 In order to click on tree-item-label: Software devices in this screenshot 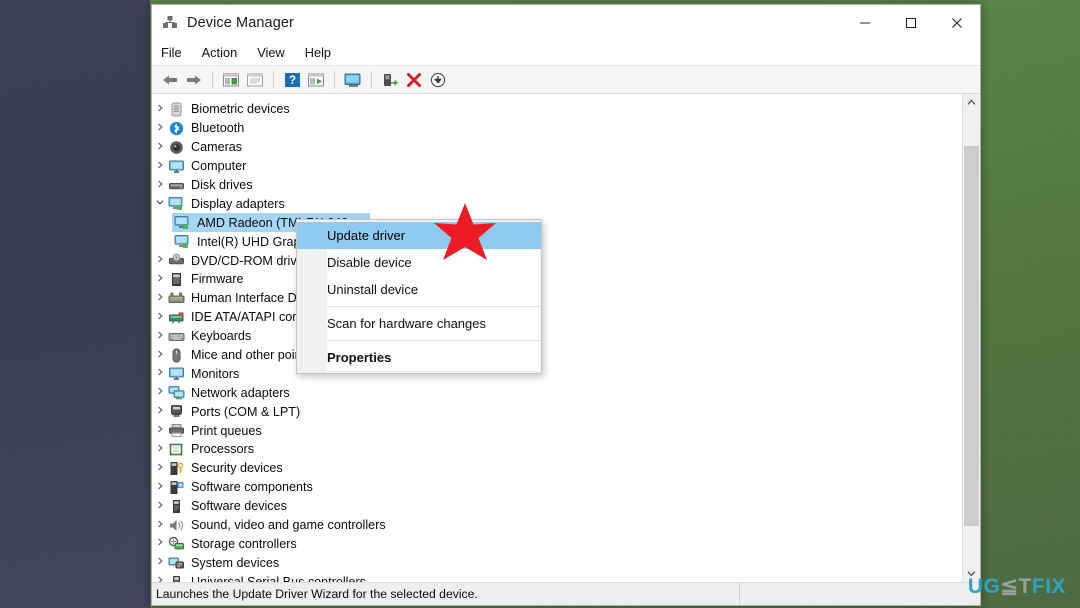, I will do `click(239, 506)`.